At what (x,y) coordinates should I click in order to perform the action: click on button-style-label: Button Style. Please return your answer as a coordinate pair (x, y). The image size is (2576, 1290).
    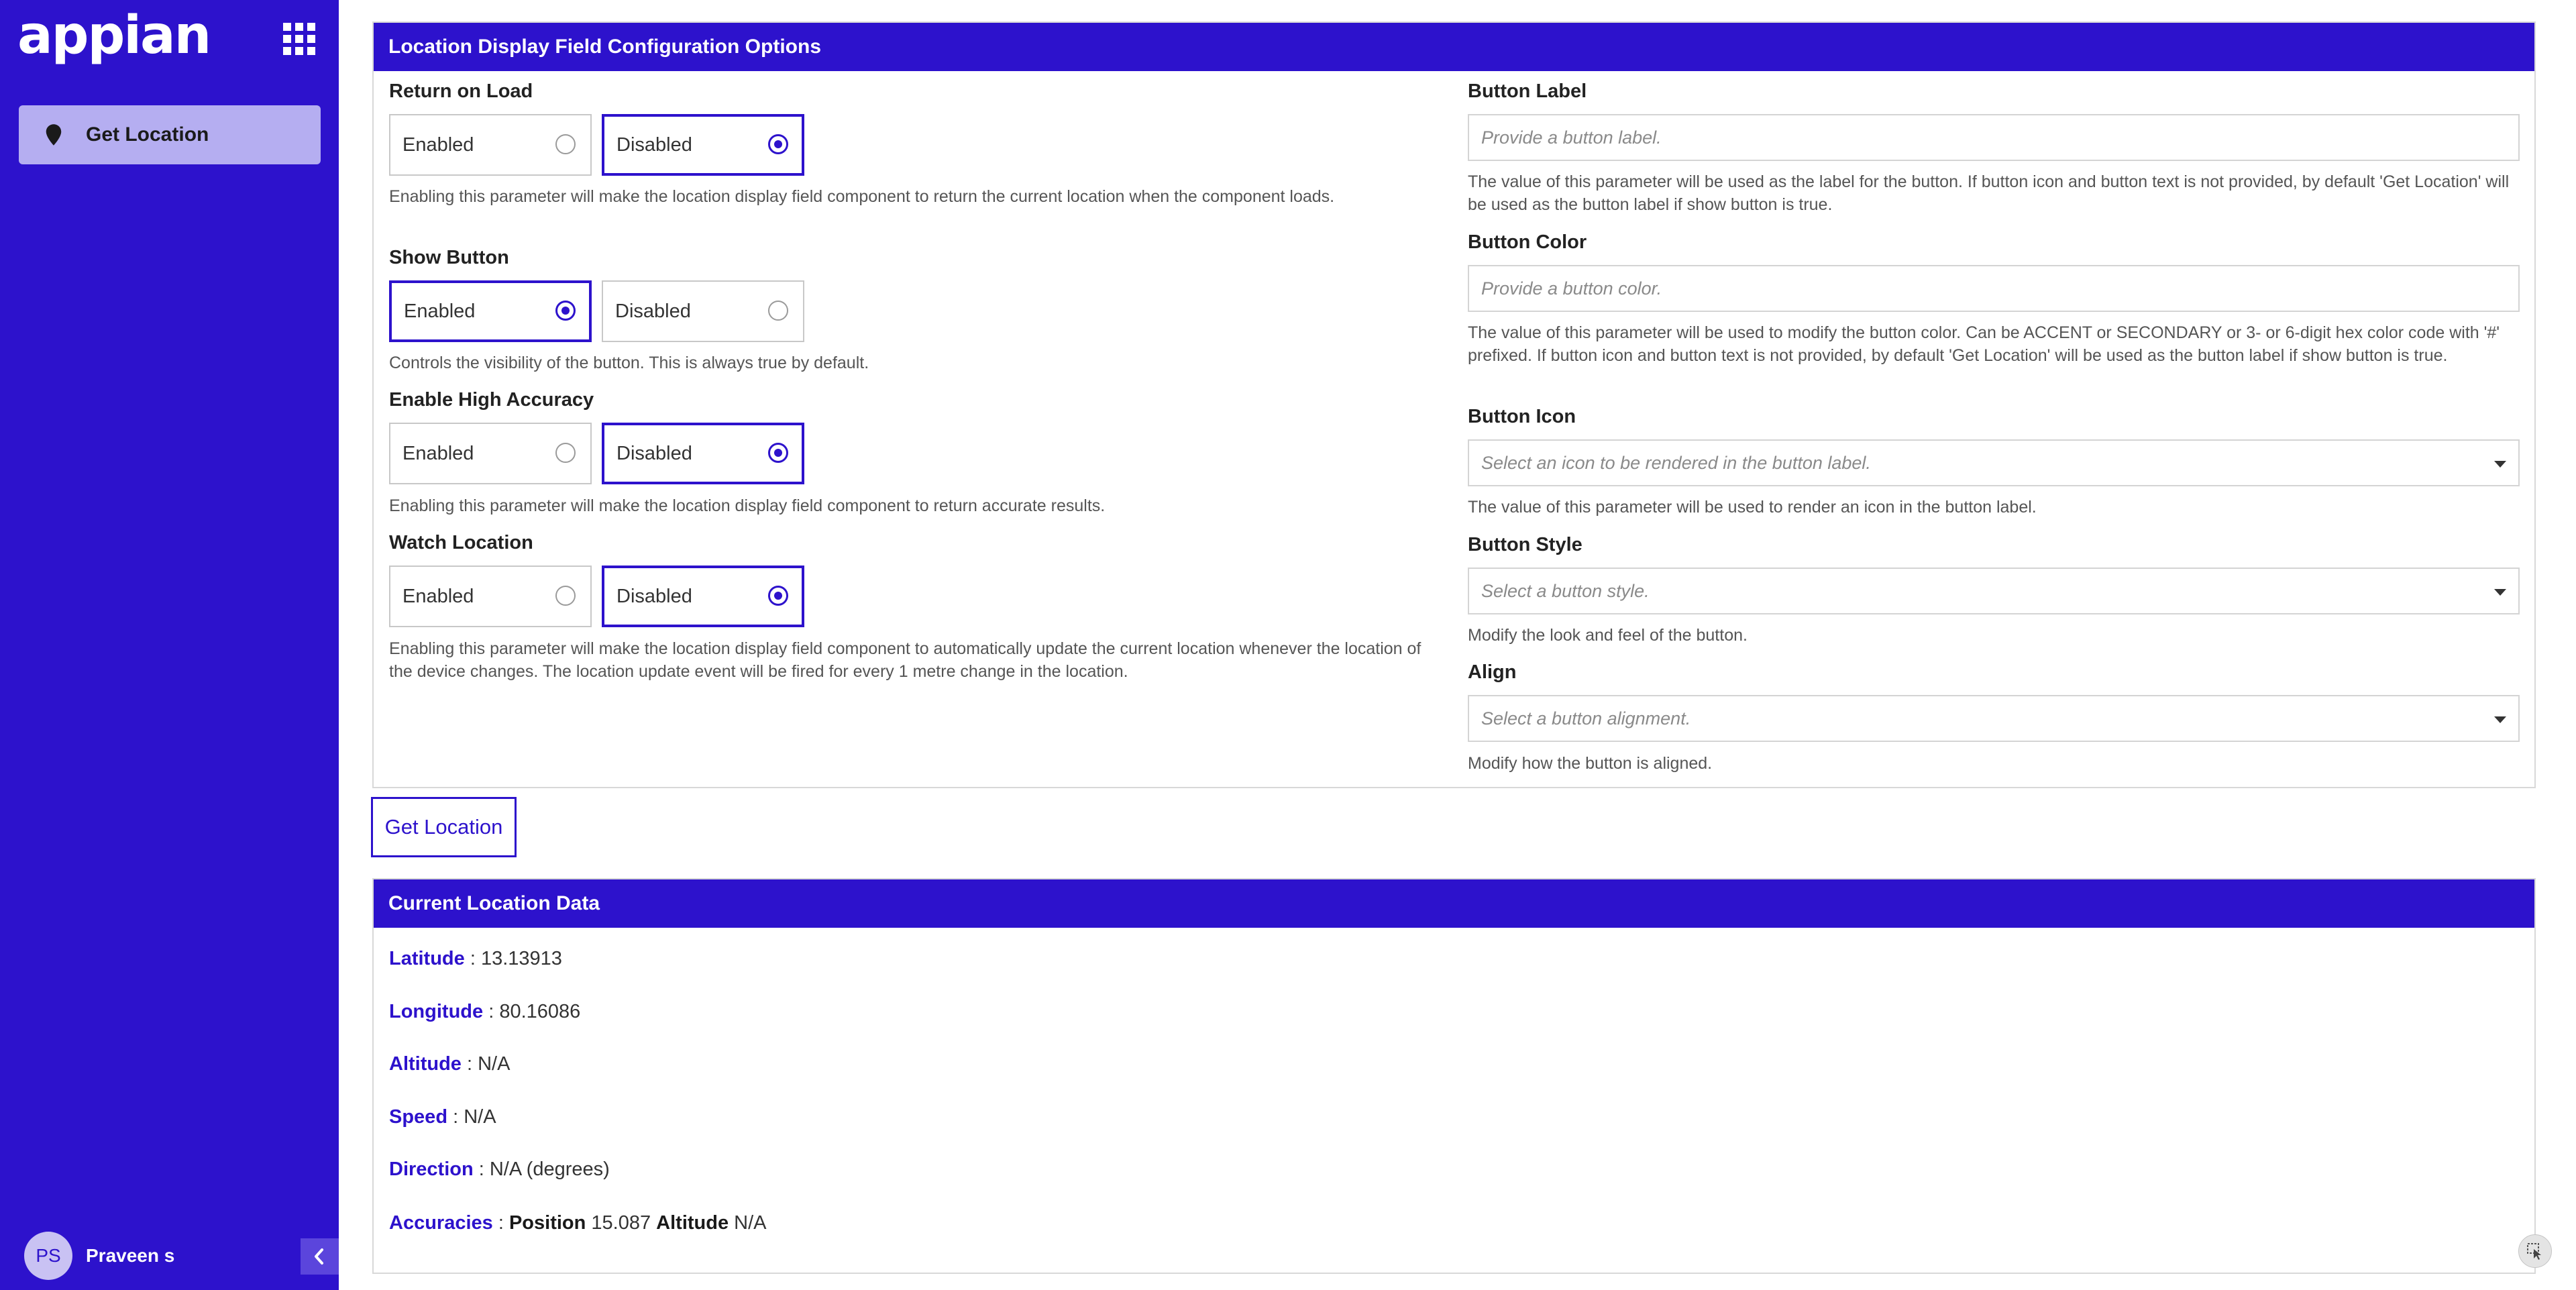
    Looking at the image, I should click on (1525, 544).